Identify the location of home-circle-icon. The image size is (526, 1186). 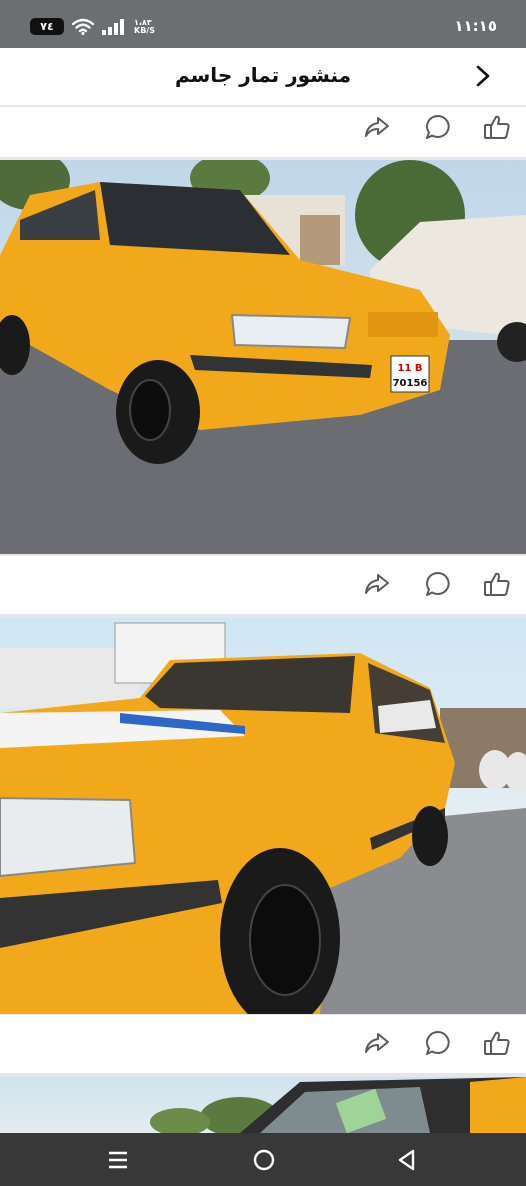
(264, 1160).